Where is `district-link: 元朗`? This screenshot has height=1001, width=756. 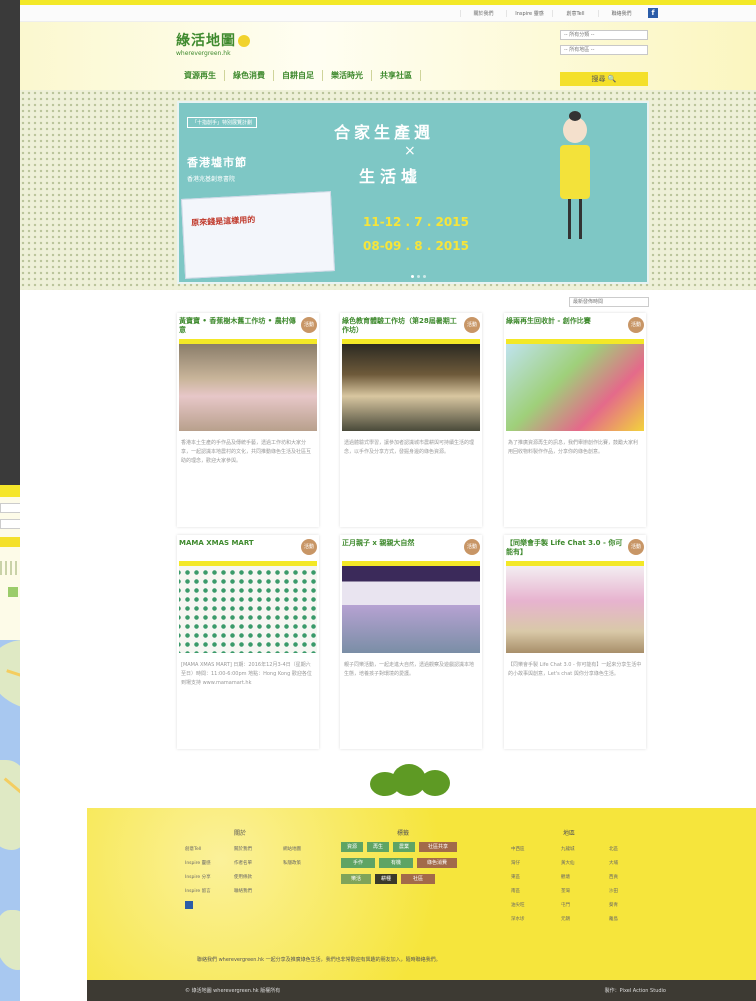 district-link: 元朗 is located at coordinates (565, 919).